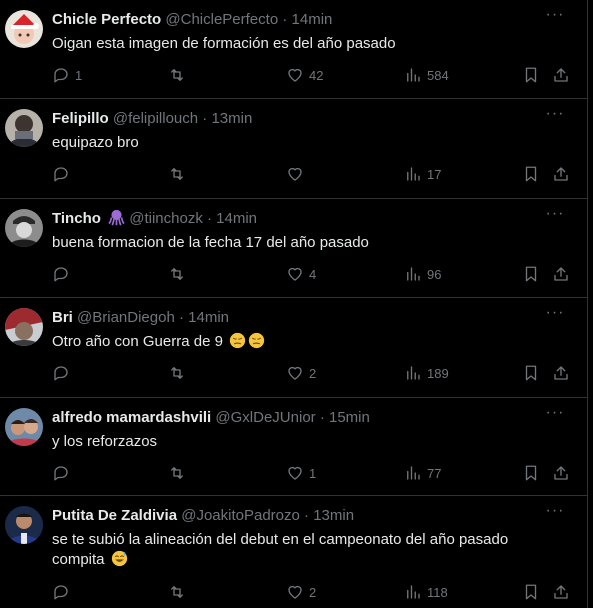 Image resolution: width=593 pixels, height=608 pixels. Describe the element at coordinates (297, 174) in the screenshot. I see `like-button` at that location.